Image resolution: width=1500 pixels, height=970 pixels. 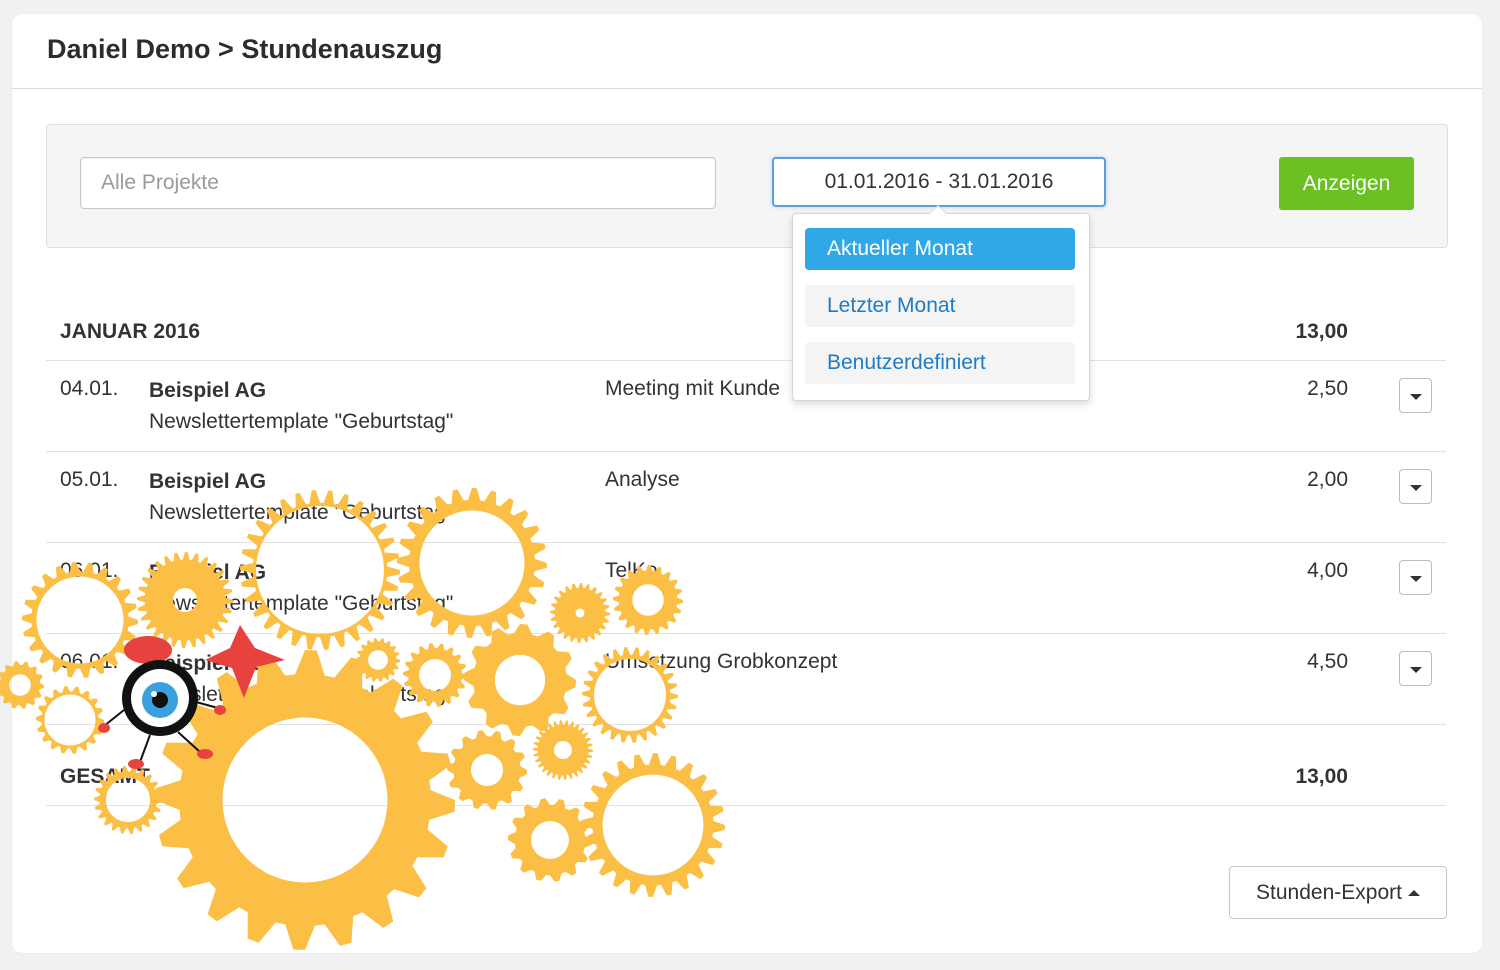 I want to click on total-value: 13,00, so click(x=1321, y=776).